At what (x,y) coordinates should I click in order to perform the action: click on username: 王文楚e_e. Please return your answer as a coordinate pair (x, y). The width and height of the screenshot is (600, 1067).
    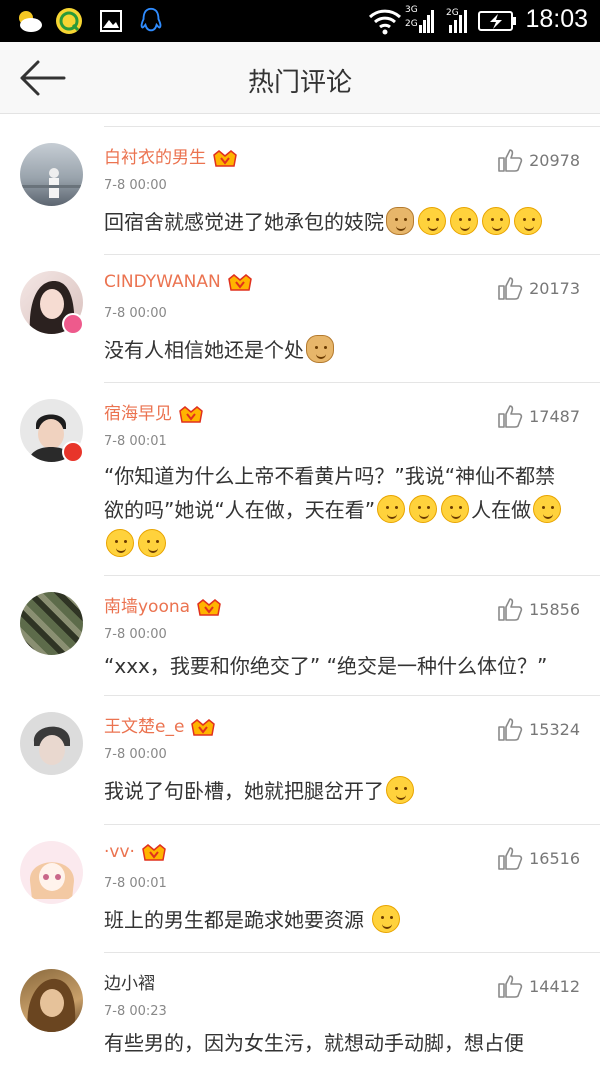
    Looking at the image, I should click on (160, 725).